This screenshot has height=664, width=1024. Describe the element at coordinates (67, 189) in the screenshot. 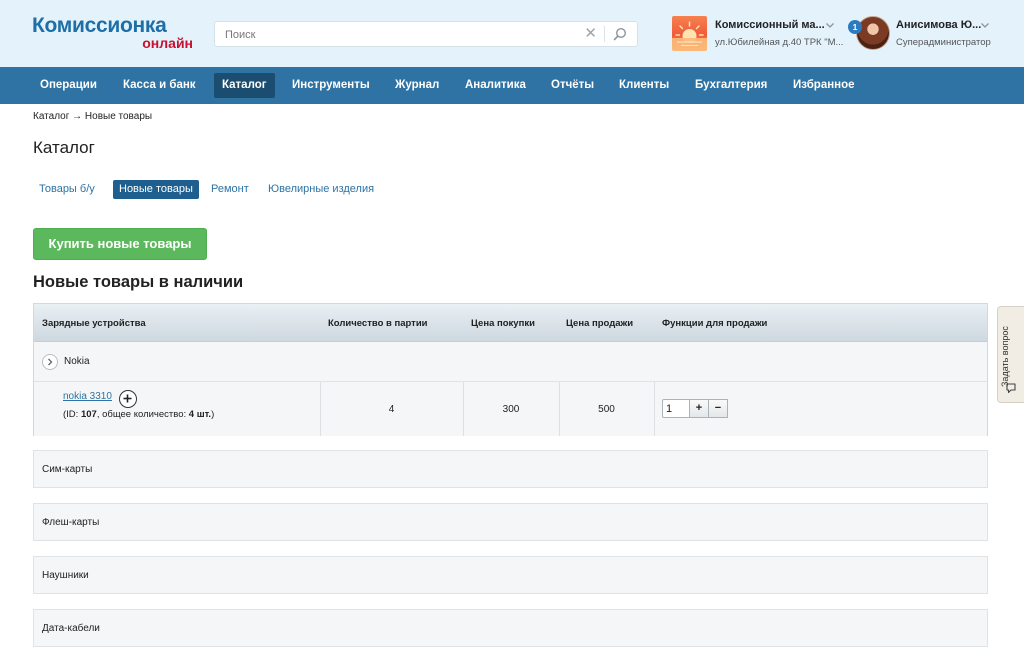

I see `tab-used-goods: Товары б/у` at that location.